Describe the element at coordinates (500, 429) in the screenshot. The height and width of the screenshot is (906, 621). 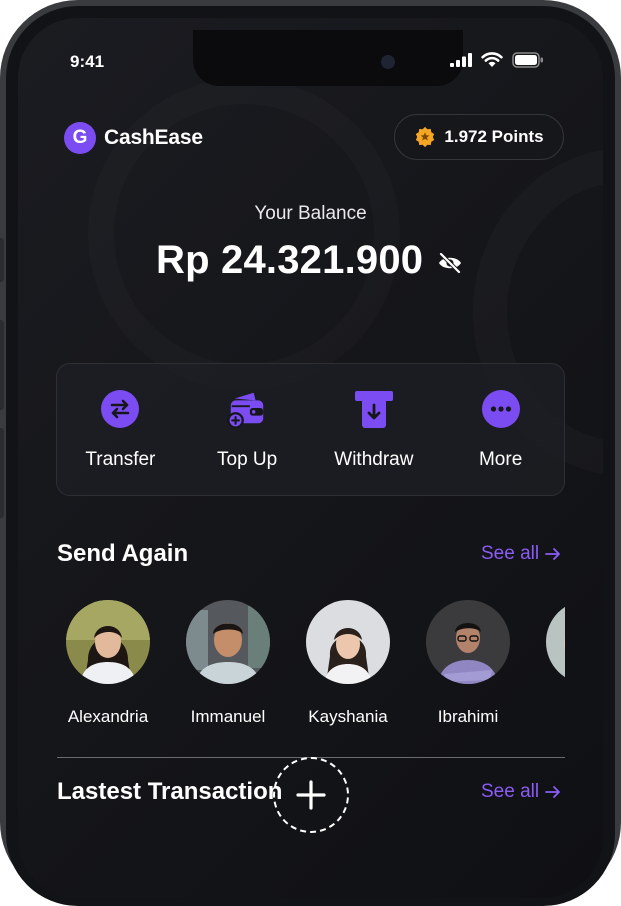
I see `more-button: More` at that location.